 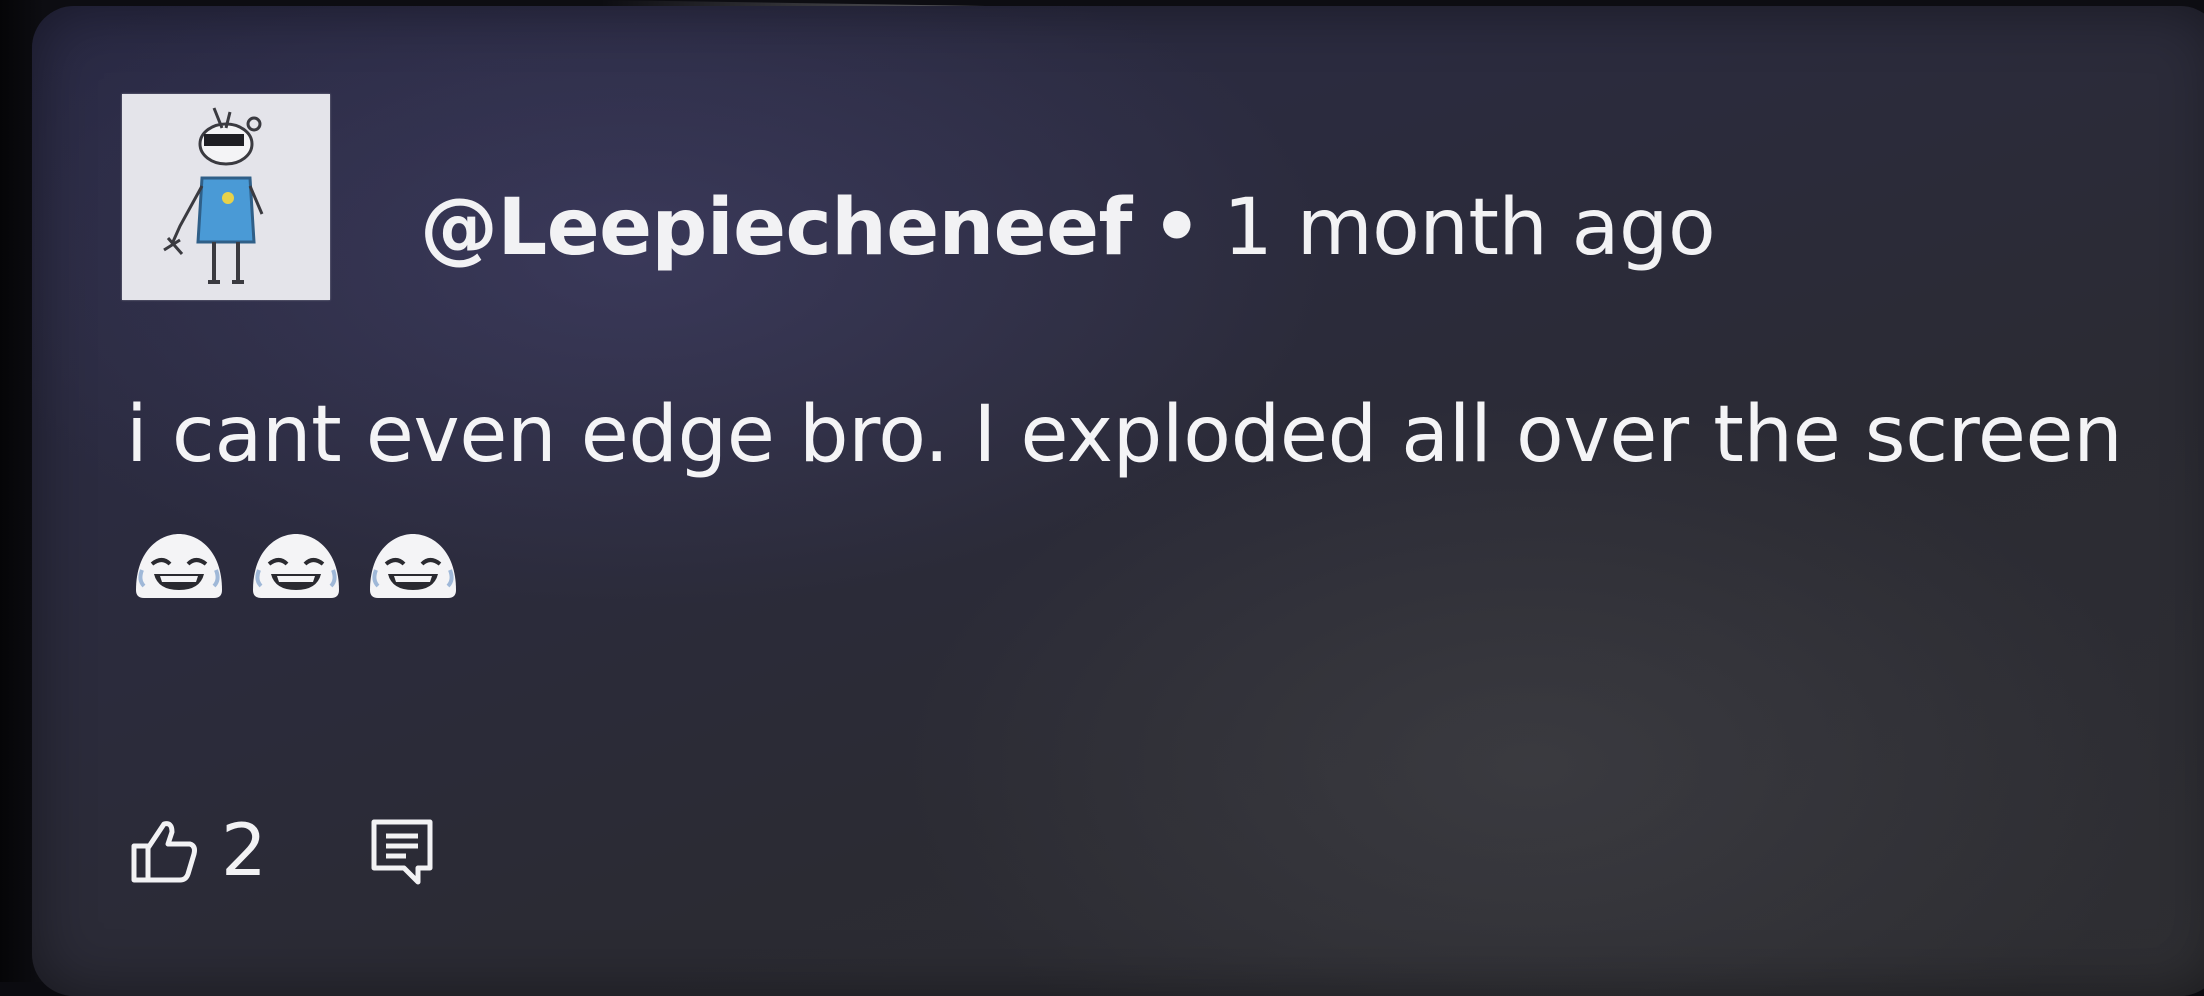 I want to click on avatar-drawing, so click(x=226, y=197).